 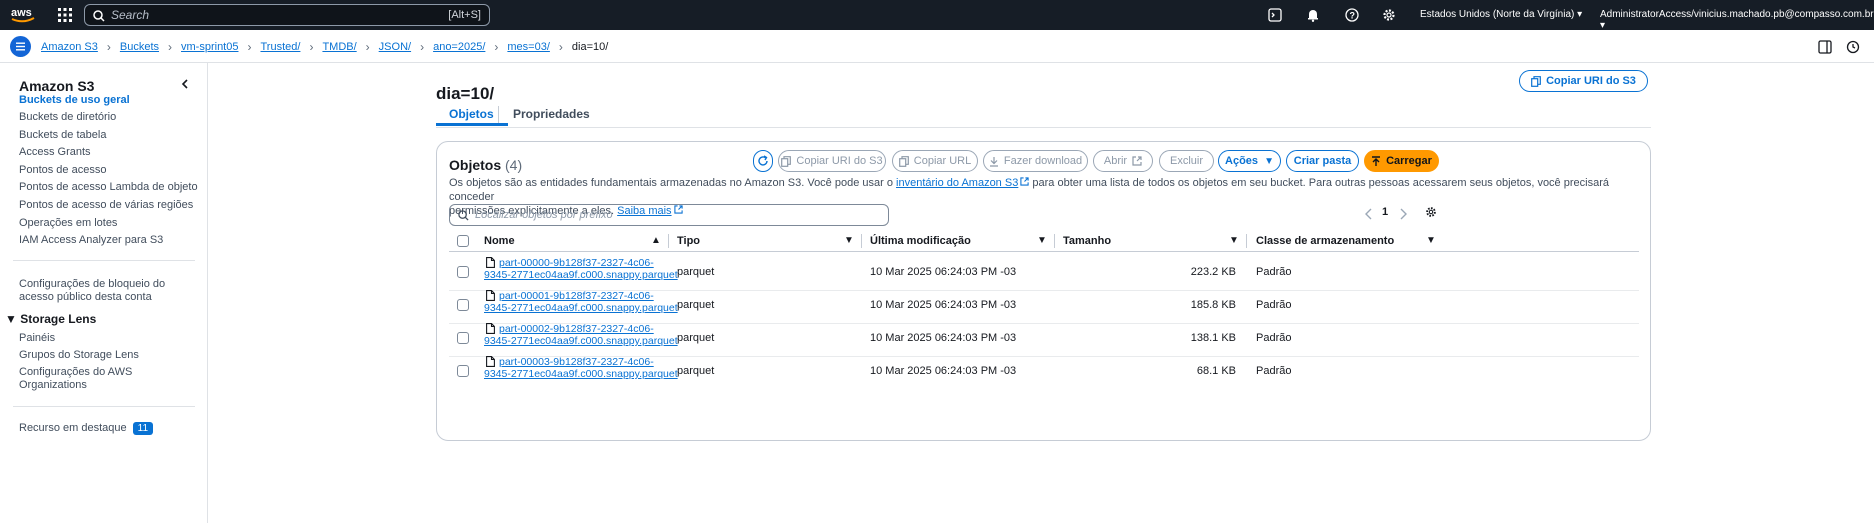 I want to click on refresh-button, so click(x=763, y=161).